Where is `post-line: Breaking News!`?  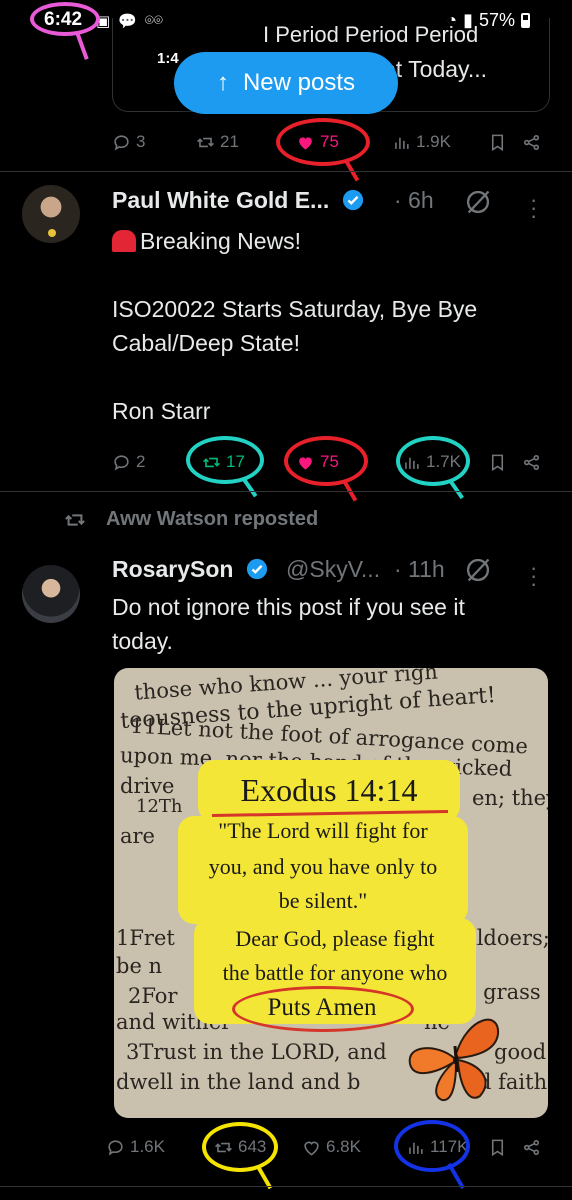 post-line: Breaking News! is located at coordinates (327, 241).